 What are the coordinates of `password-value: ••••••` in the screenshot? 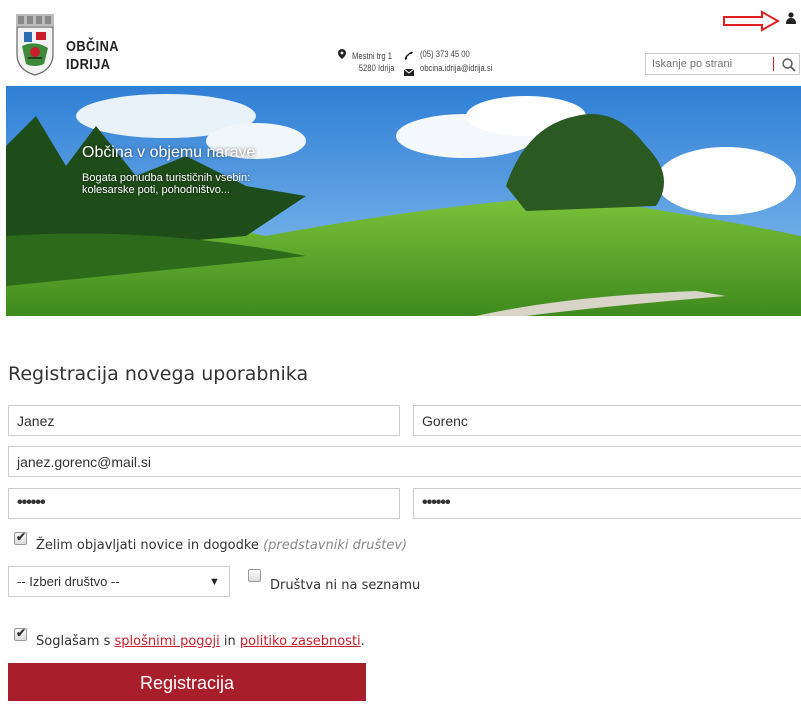 It's located at (31, 502).